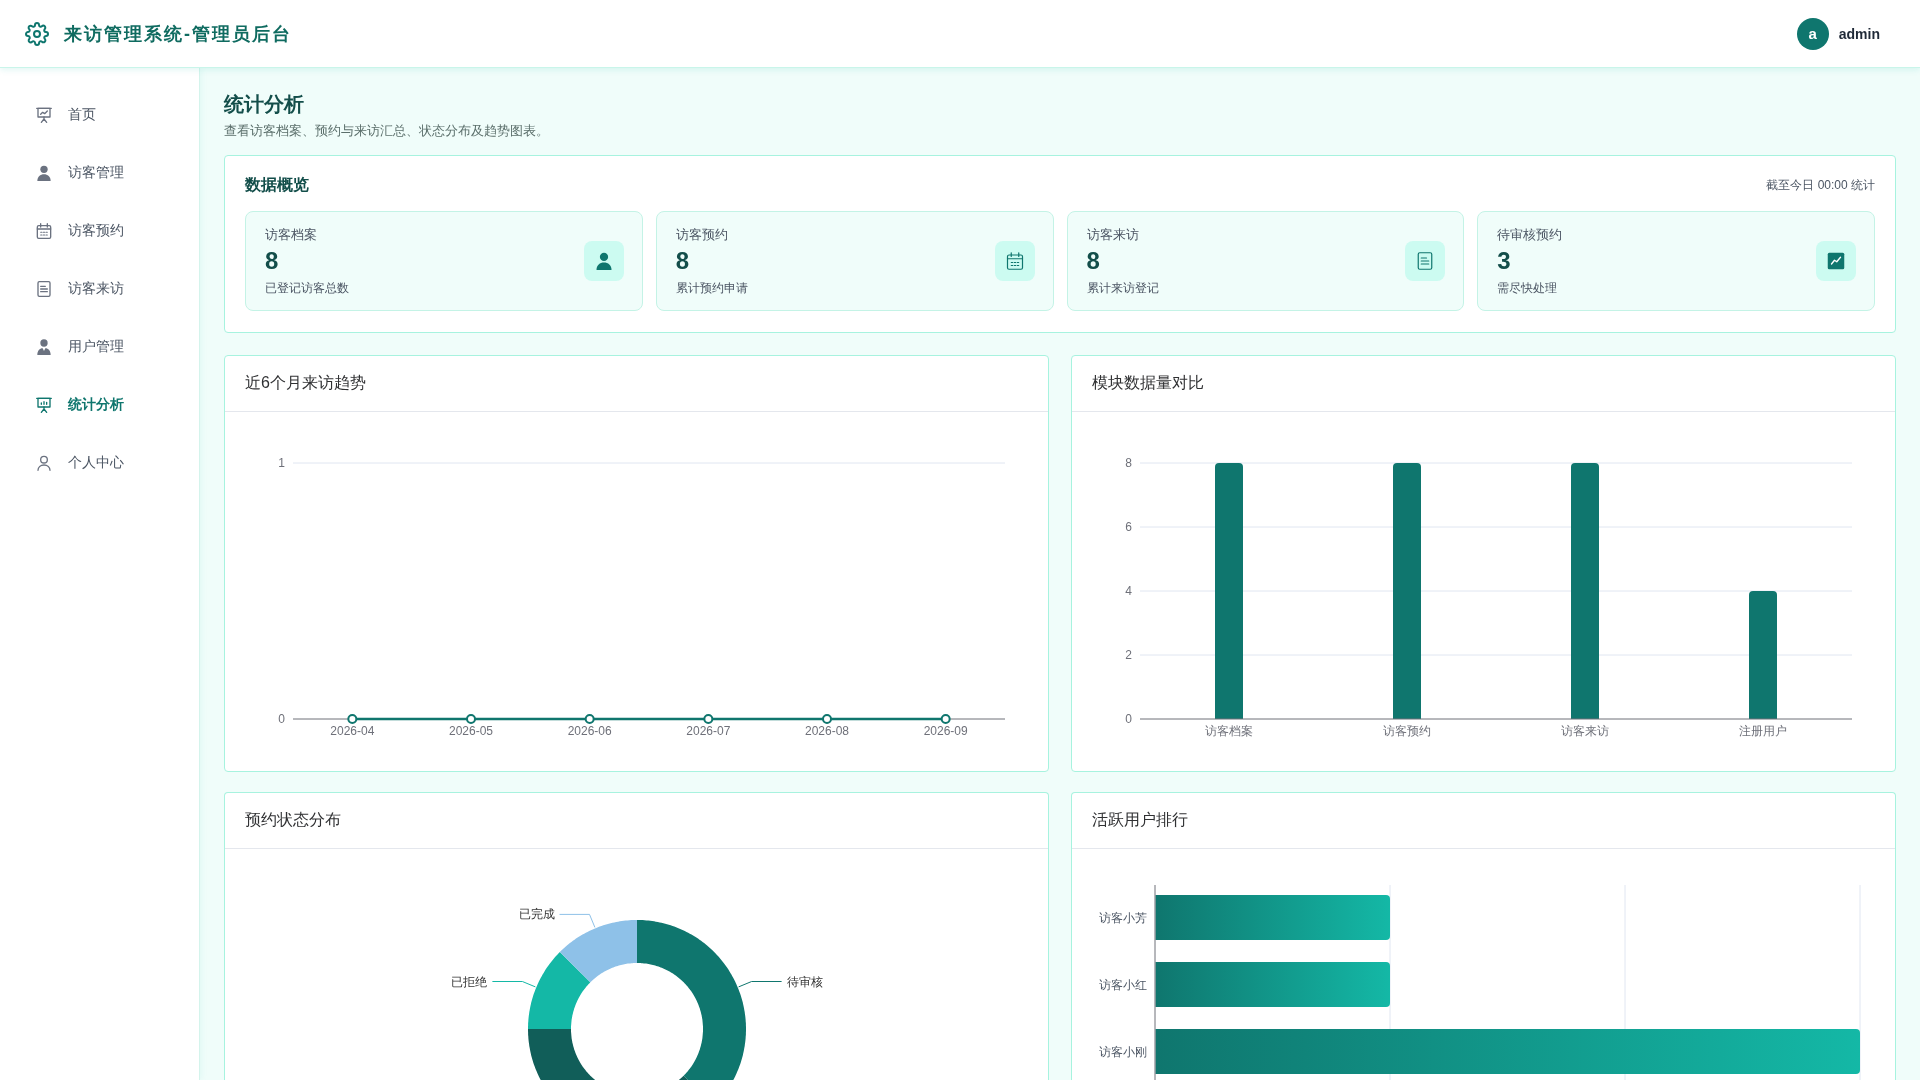 Image resolution: width=1920 pixels, height=1080 pixels. Describe the element at coordinates (99, 115) in the screenshot. I see `nav-item: 首页` at that location.